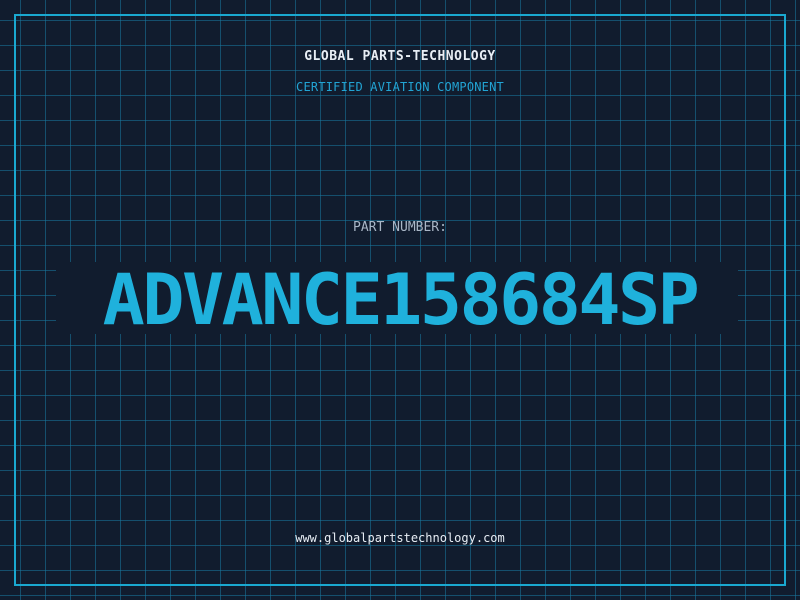  What do you see at coordinates (400, 87) in the screenshot?
I see `certification-subtitle: CERTIFIED AVIATION COMPONENT` at bounding box center [400, 87].